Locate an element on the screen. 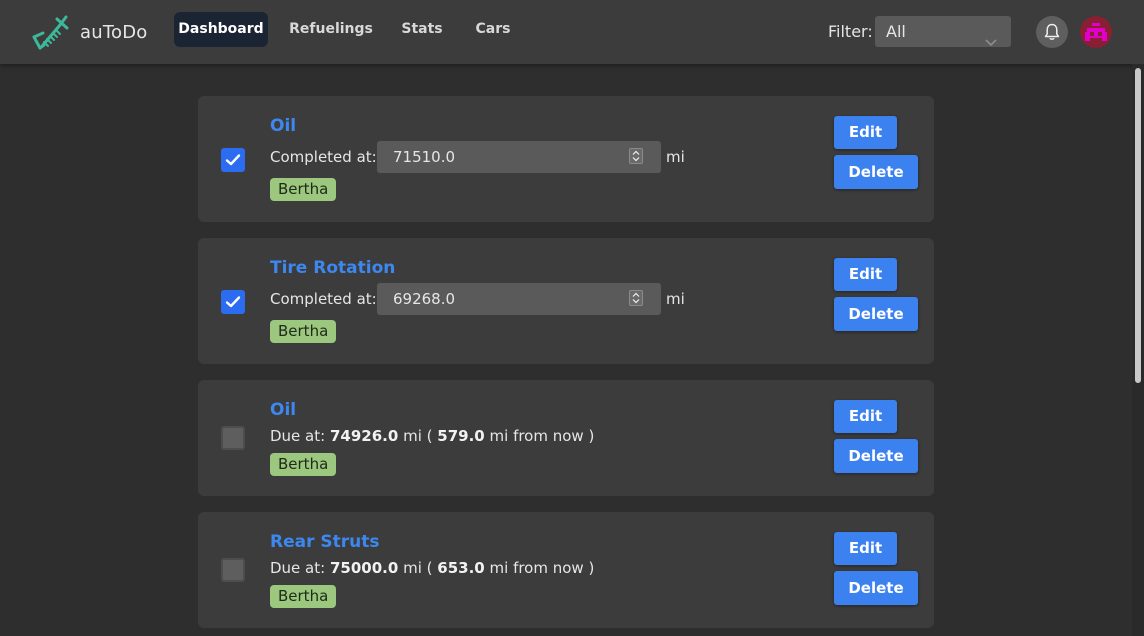 The width and height of the screenshot is (1144, 636). filter-value: All is located at coordinates (896, 31).